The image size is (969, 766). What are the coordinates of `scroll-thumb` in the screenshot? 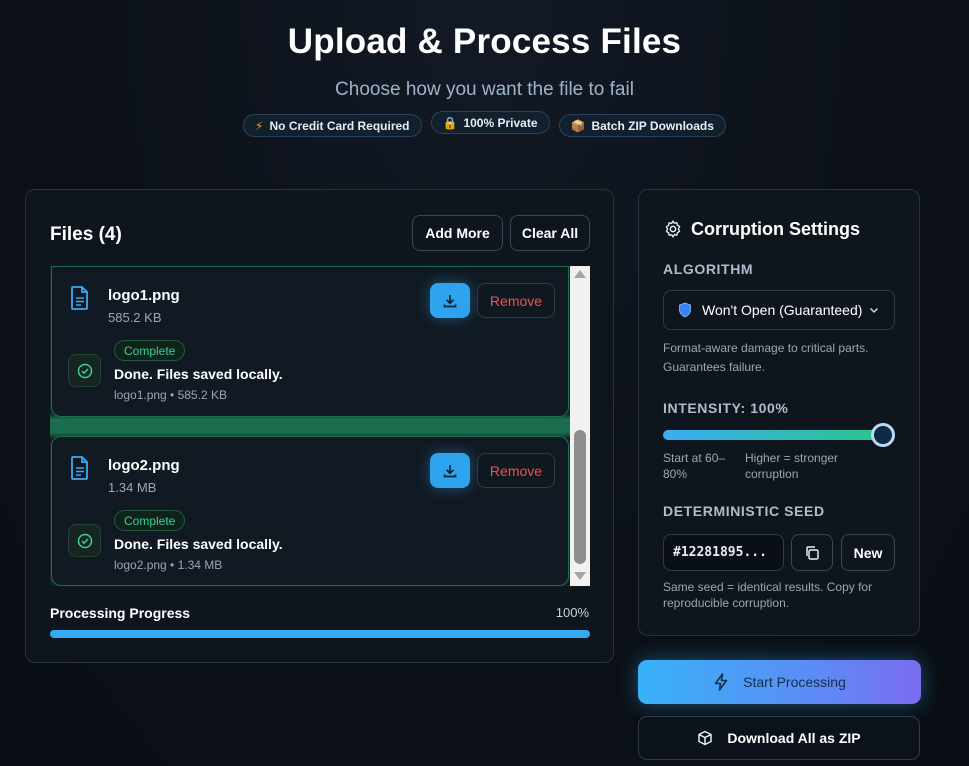 It's located at (580, 497).